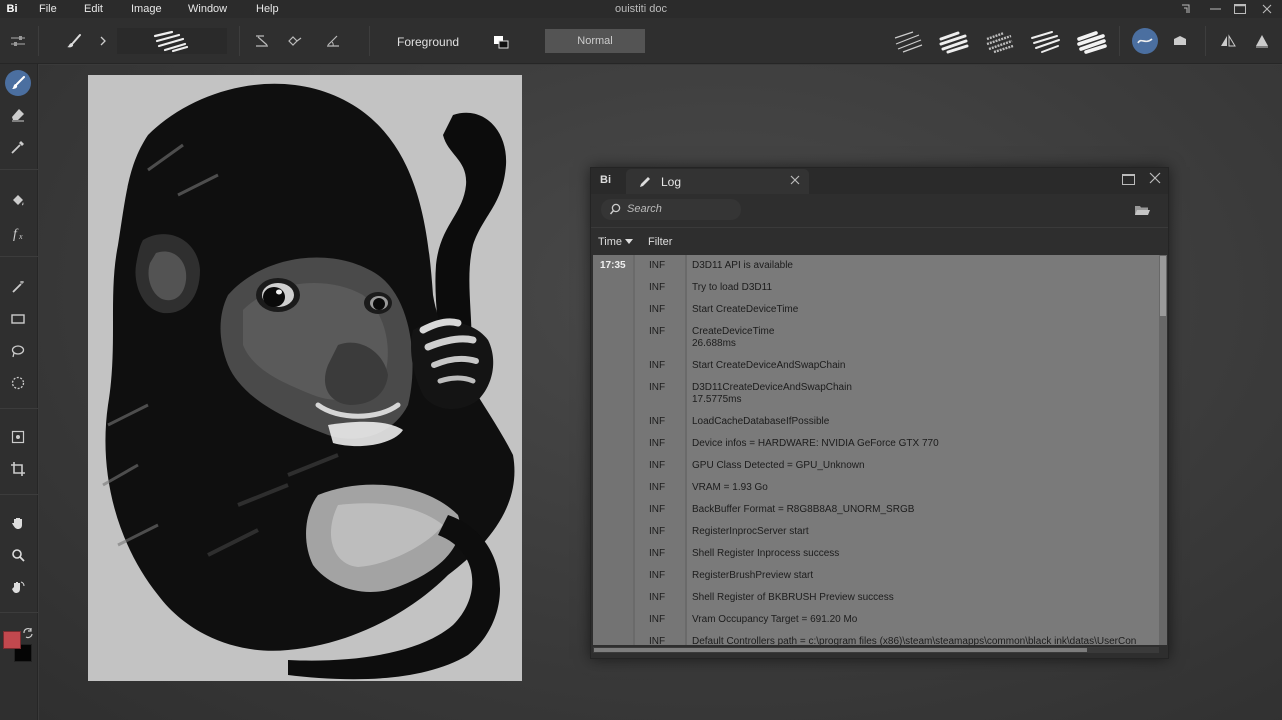 The image size is (1282, 720). What do you see at coordinates (18, 383) in the screenshot?
I see `ellipse-select-tool` at bounding box center [18, 383].